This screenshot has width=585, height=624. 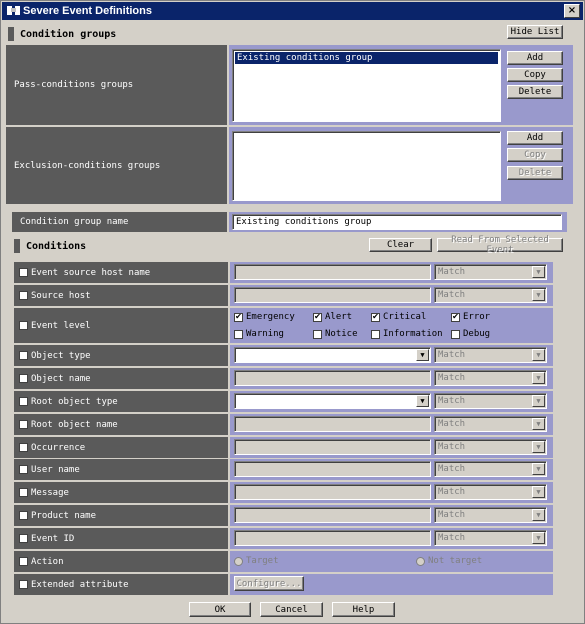 I want to click on pass-add-button: Add, so click(x=535, y=58).